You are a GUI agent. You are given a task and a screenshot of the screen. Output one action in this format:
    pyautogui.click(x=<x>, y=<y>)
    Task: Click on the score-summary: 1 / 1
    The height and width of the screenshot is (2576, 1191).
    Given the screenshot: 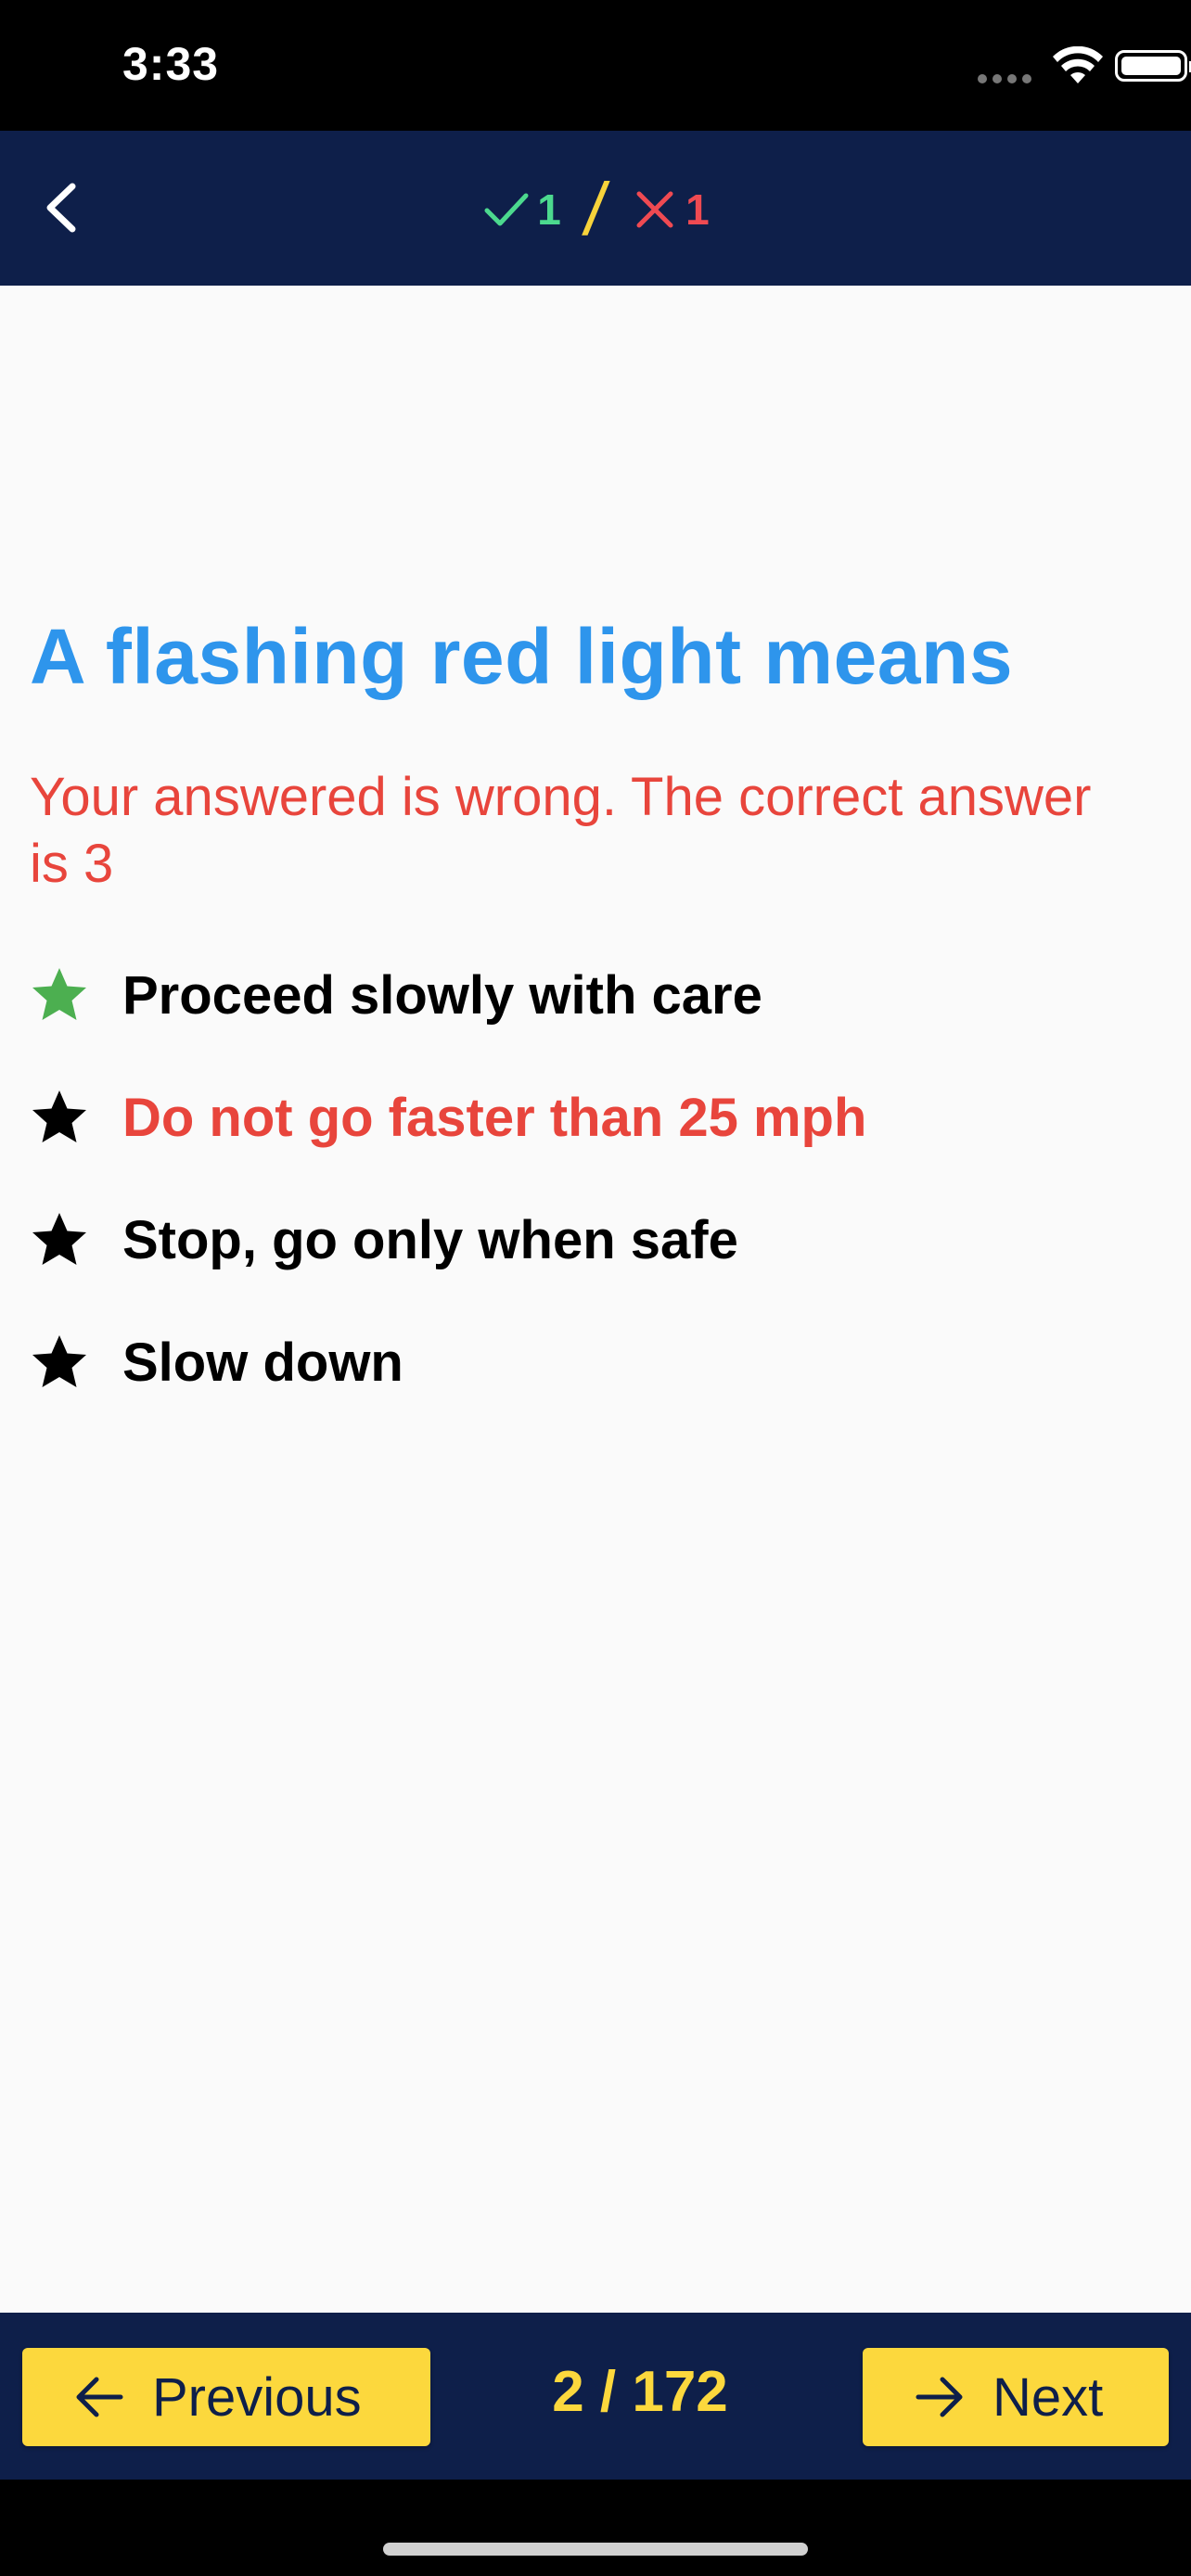 What is the action you would take?
    pyautogui.click(x=595, y=209)
    